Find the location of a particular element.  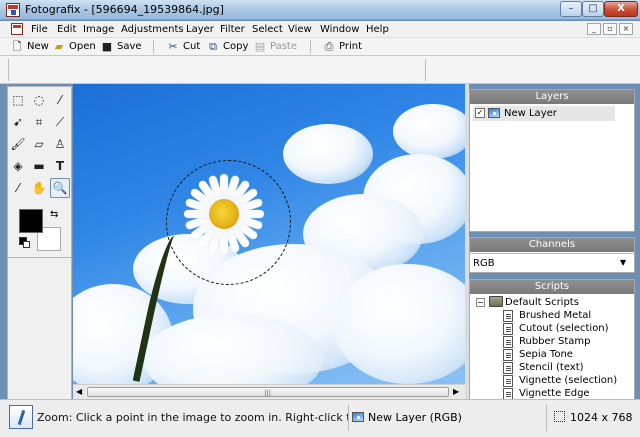

cut-button: ✂ Cut is located at coordinates (185, 47).